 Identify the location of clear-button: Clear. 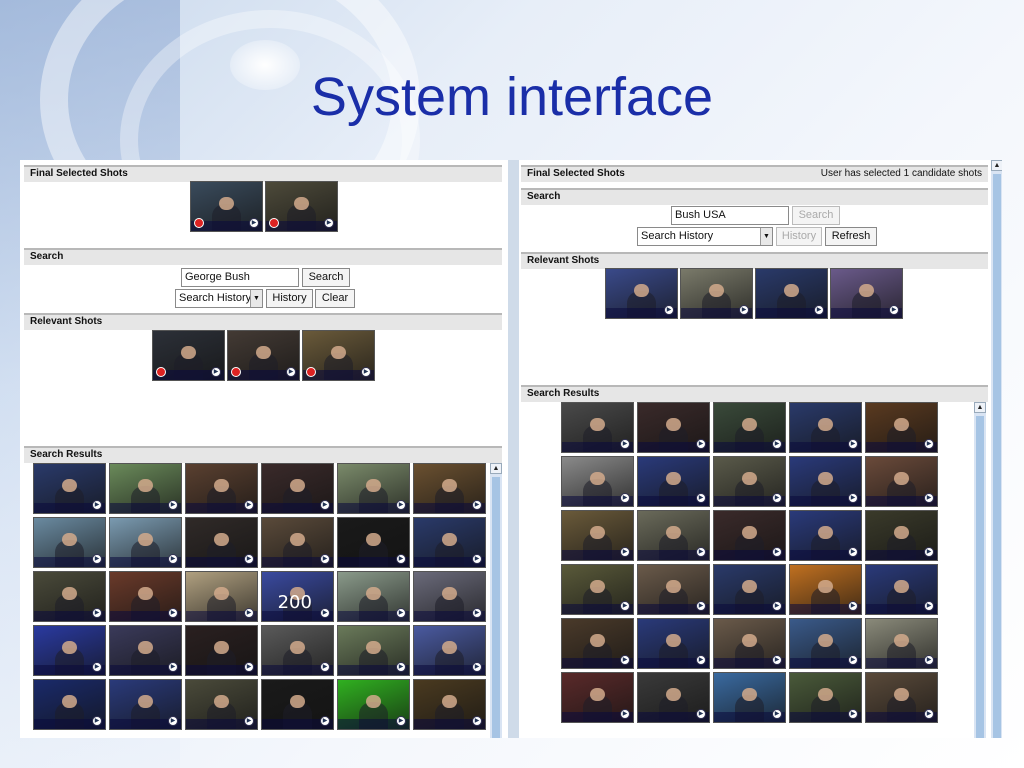
(335, 298).